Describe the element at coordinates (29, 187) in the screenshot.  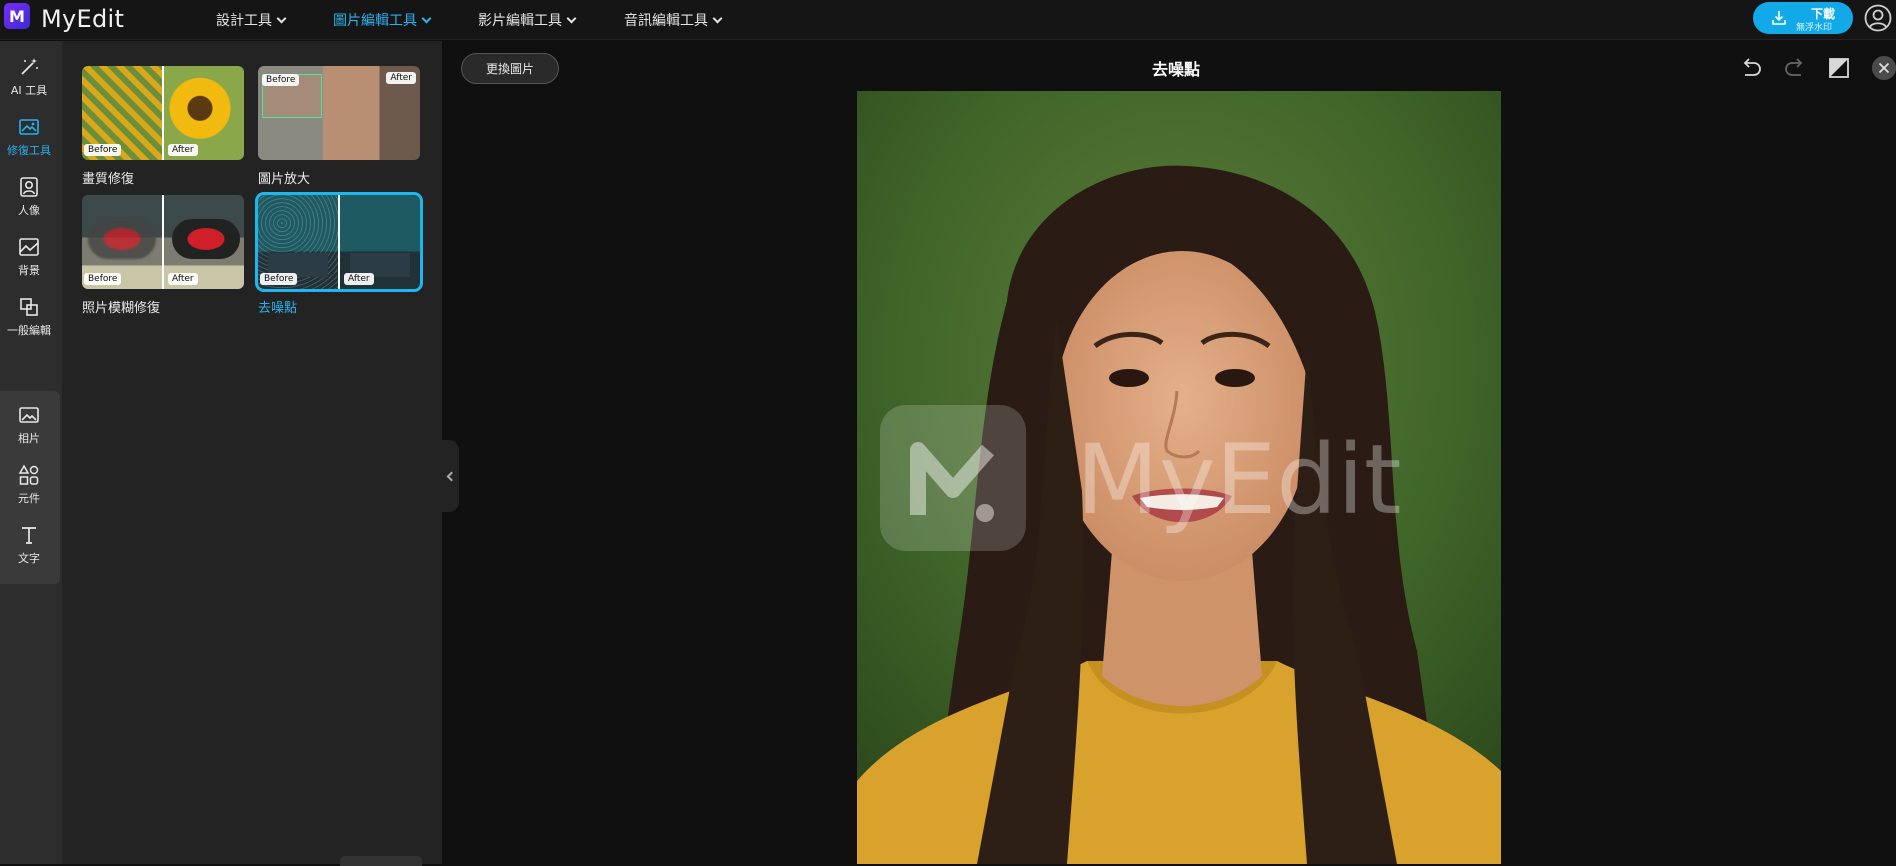
I see `portrait-icon` at that location.